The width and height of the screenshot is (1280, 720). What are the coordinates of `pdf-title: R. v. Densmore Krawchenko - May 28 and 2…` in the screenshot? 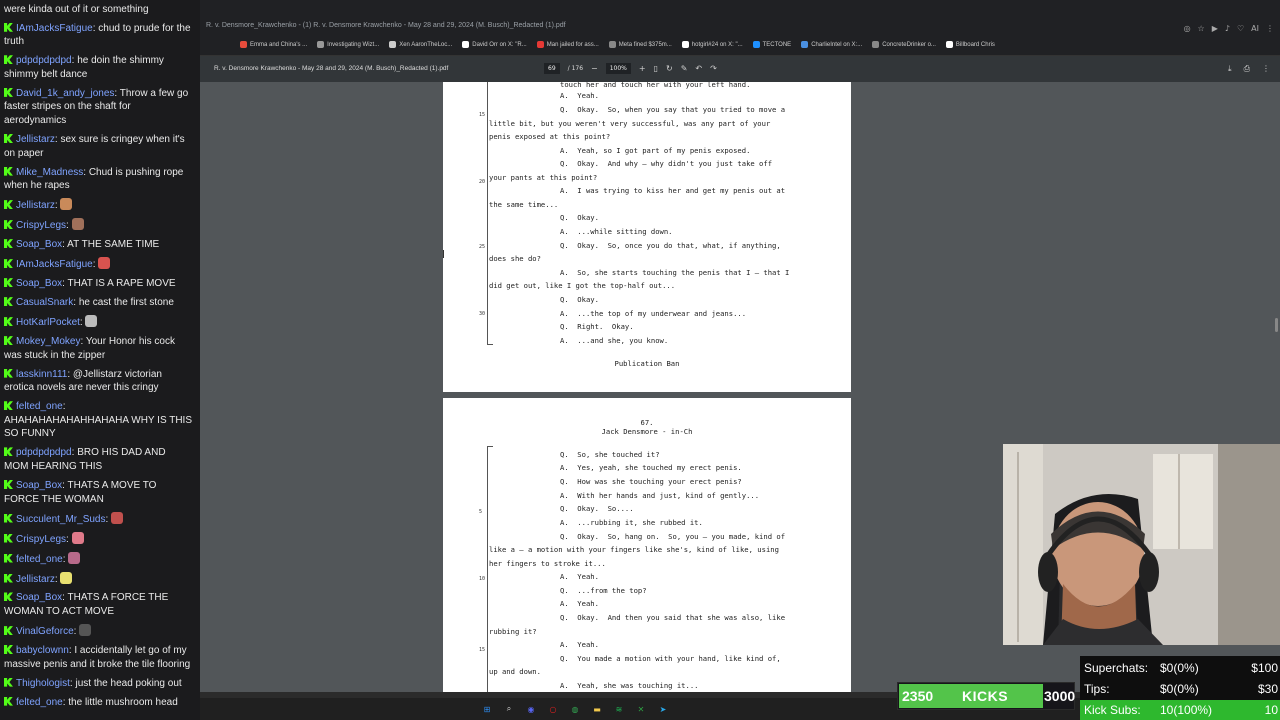 It's located at (331, 68).